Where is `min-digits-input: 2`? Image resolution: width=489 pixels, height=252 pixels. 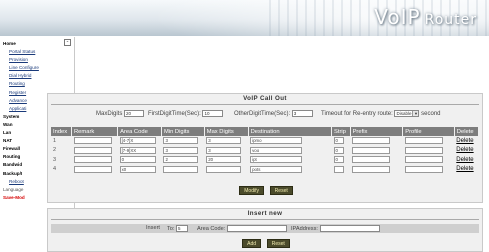
min-digits-input: 2 is located at coordinates (181, 160).